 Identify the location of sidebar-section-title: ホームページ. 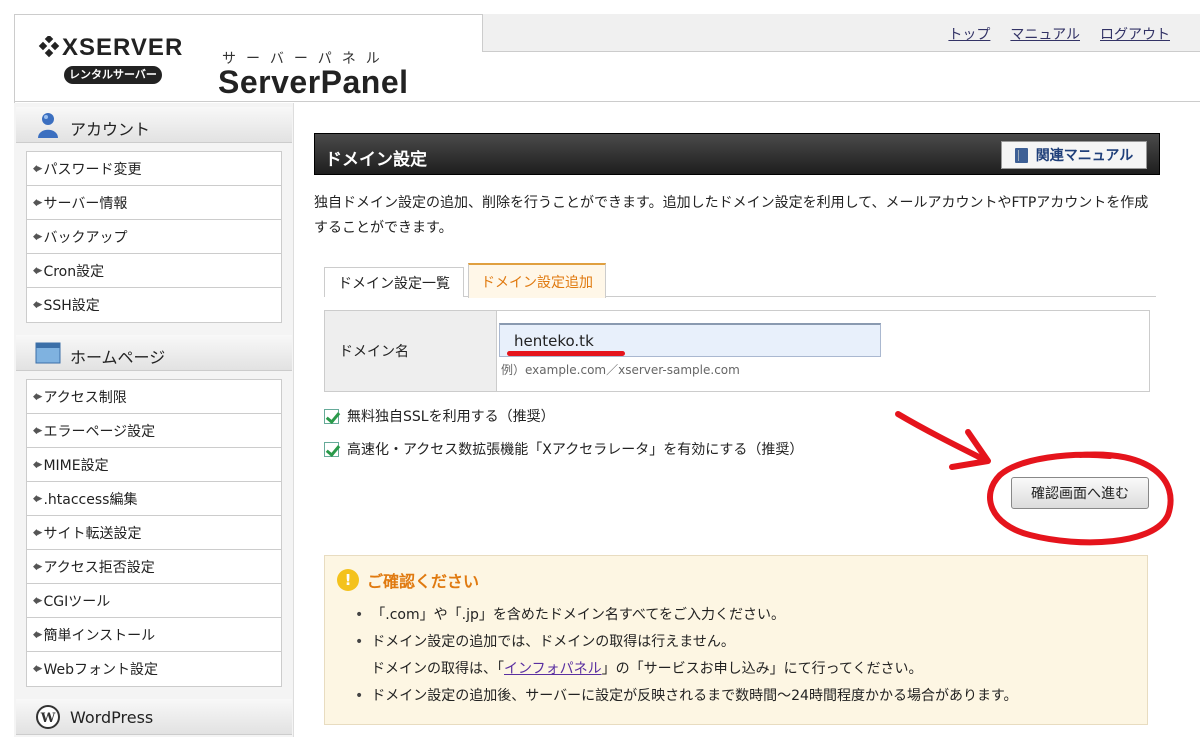
(118, 357).